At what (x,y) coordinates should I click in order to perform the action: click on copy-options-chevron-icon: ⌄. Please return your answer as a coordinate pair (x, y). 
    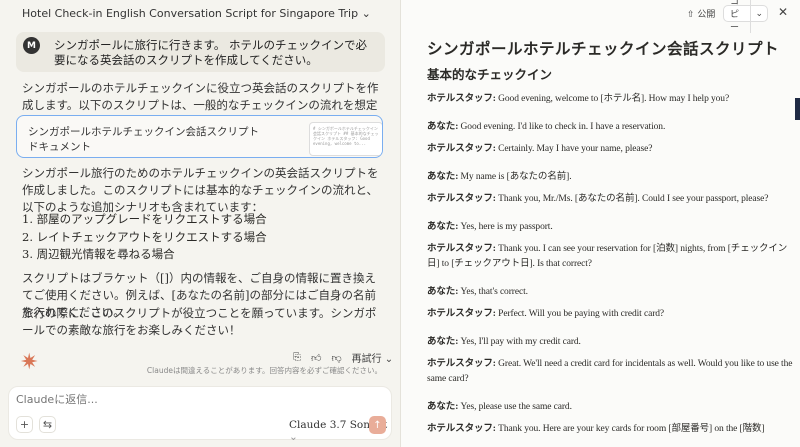
    Looking at the image, I should click on (759, 14).